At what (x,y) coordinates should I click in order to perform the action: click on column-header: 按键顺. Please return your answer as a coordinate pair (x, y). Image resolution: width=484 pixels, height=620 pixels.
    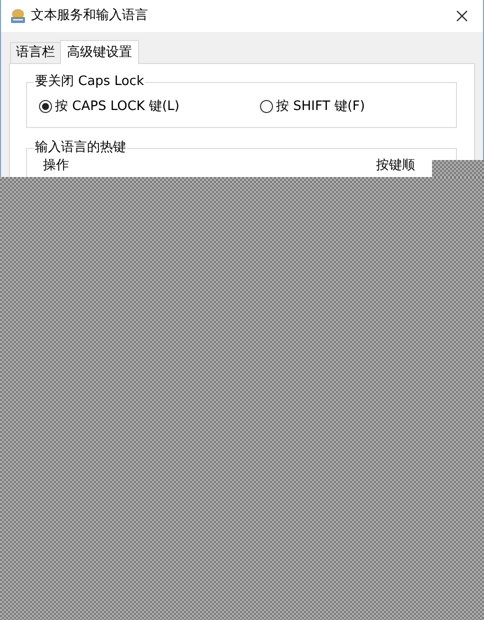
    Looking at the image, I should click on (396, 166).